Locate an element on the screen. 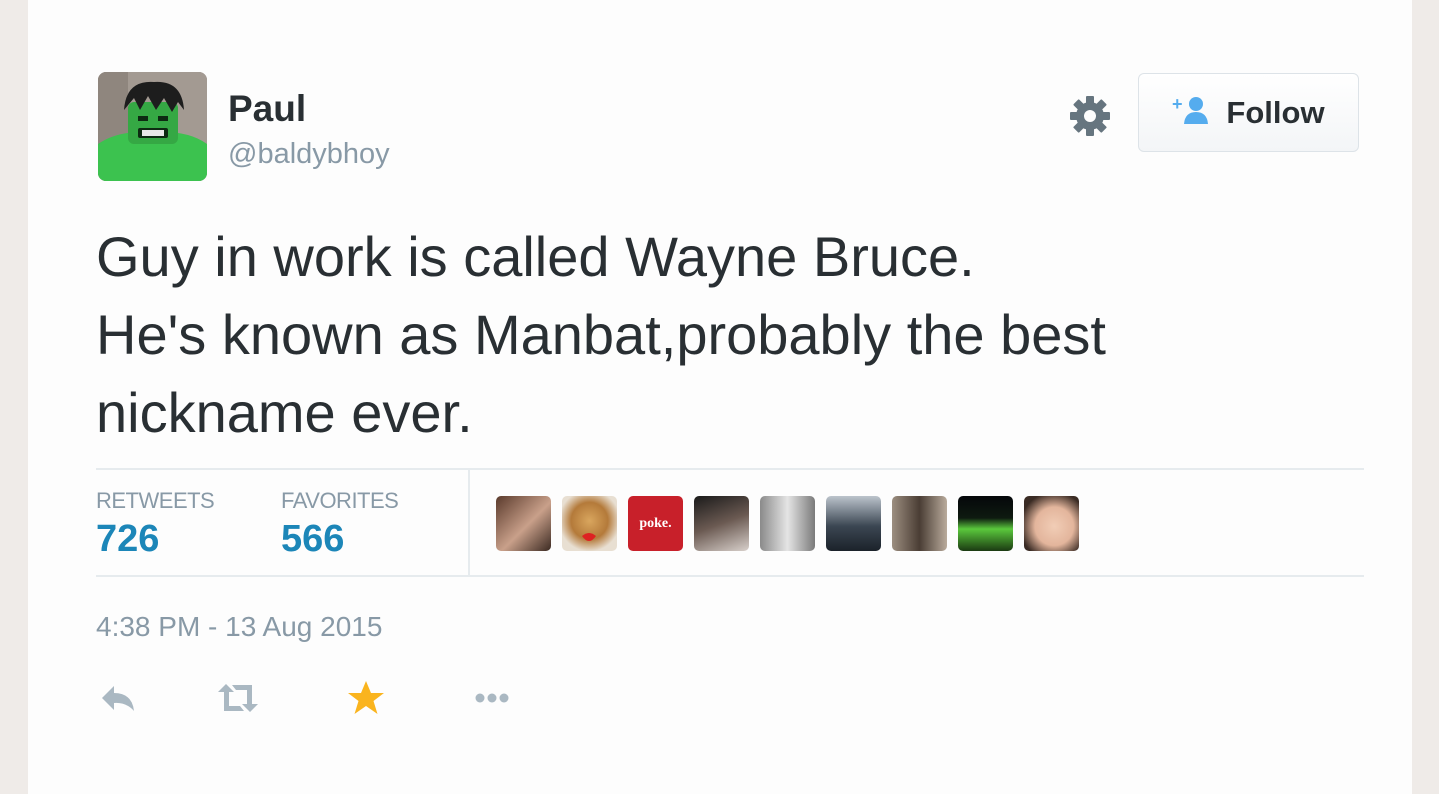 This screenshot has width=1439, height=794. favoriter-avatar: poke. is located at coordinates (655, 523).